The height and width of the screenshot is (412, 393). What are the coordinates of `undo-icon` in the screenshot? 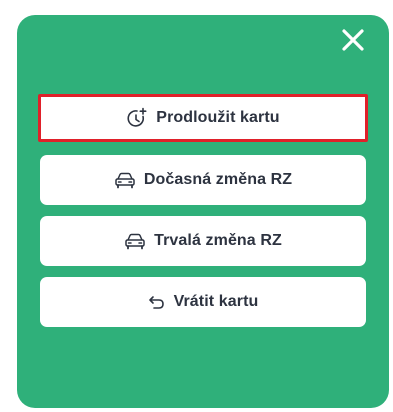 It's located at (157, 302).